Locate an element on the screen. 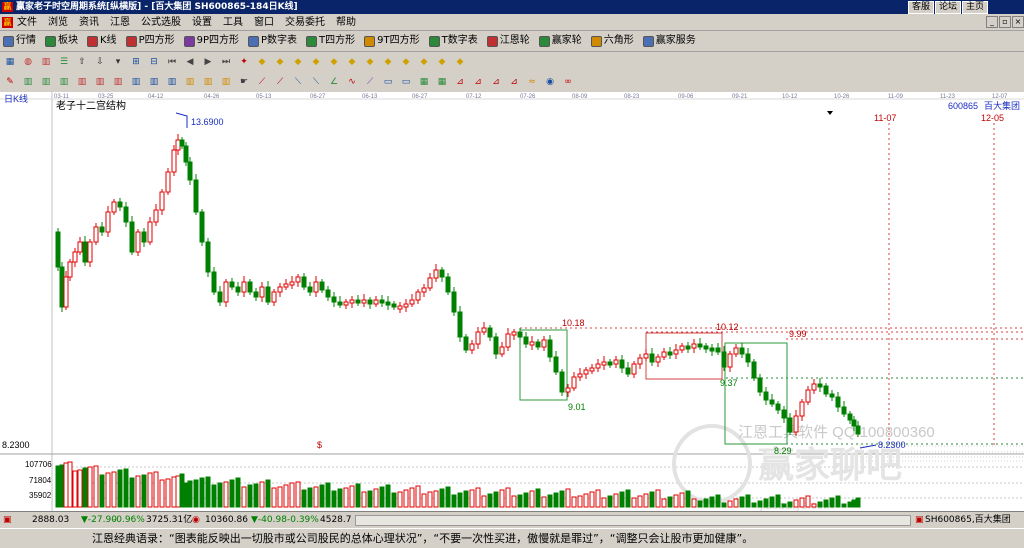 This screenshot has height=548, width=1024. toolbar-t-table-button: T数字表 is located at coordinates (453, 41).